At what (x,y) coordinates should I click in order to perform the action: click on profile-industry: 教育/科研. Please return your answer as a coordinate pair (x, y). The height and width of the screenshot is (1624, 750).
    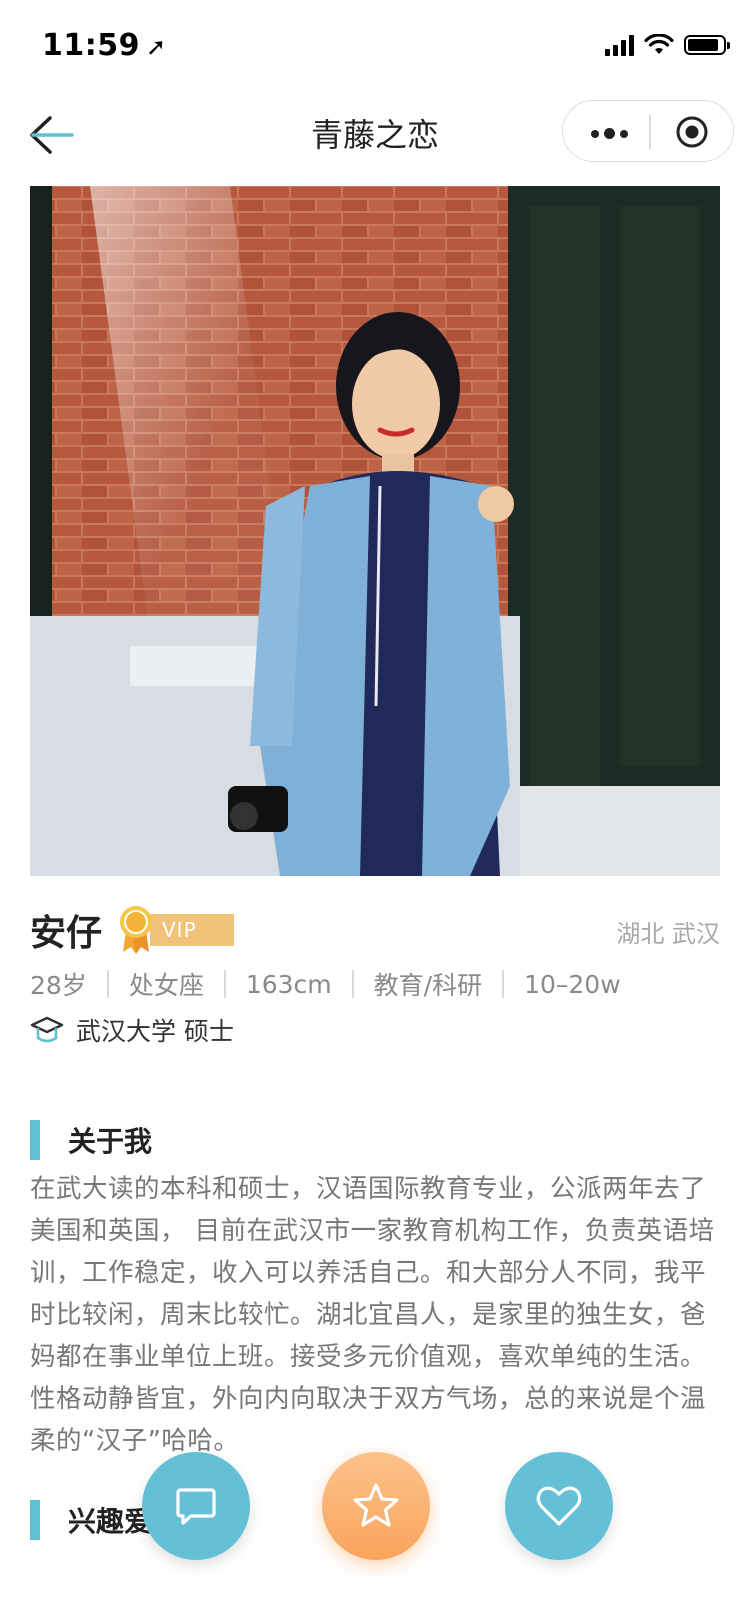
    Looking at the image, I should click on (428, 985).